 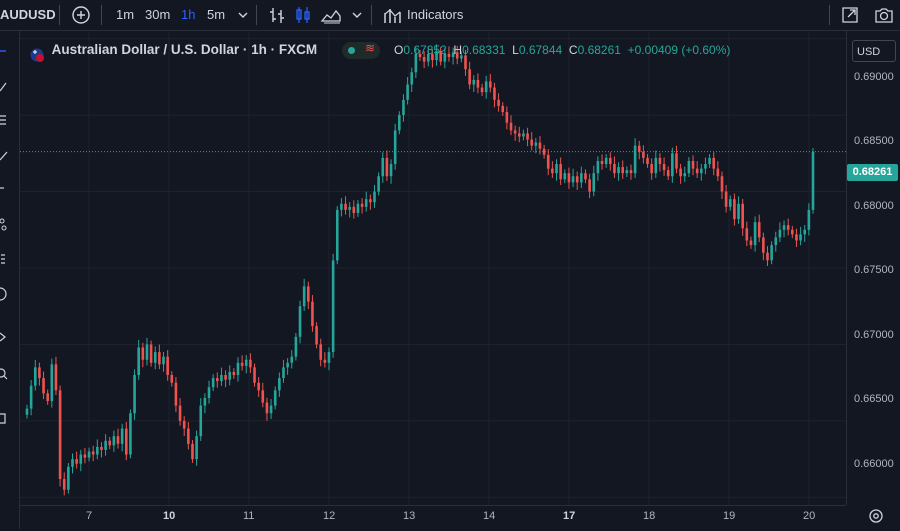 I want to click on timeframe-5m-button: 5m, so click(x=216, y=15).